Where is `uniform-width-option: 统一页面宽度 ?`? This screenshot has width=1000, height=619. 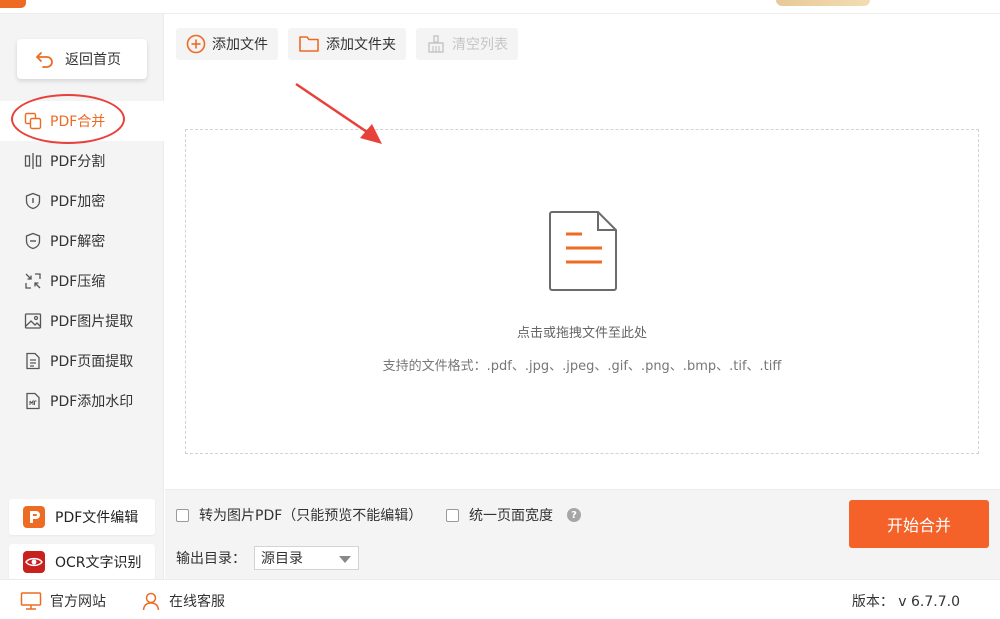 uniform-width-option: 统一页面宽度 ? is located at coordinates (513, 515).